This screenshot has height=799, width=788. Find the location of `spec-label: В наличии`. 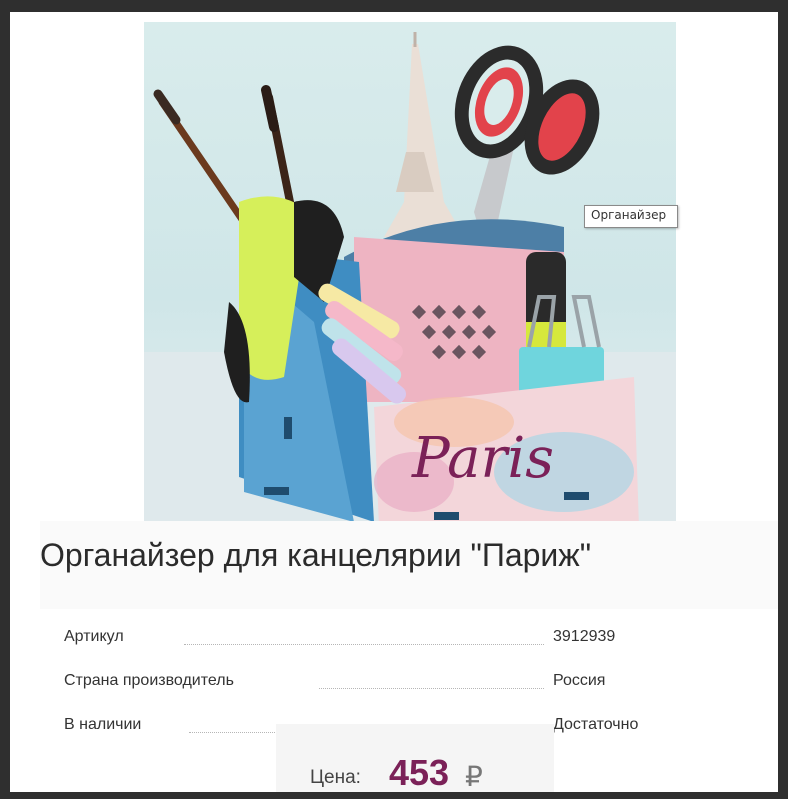

spec-label: В наличии is located at coordinates (103, 725).